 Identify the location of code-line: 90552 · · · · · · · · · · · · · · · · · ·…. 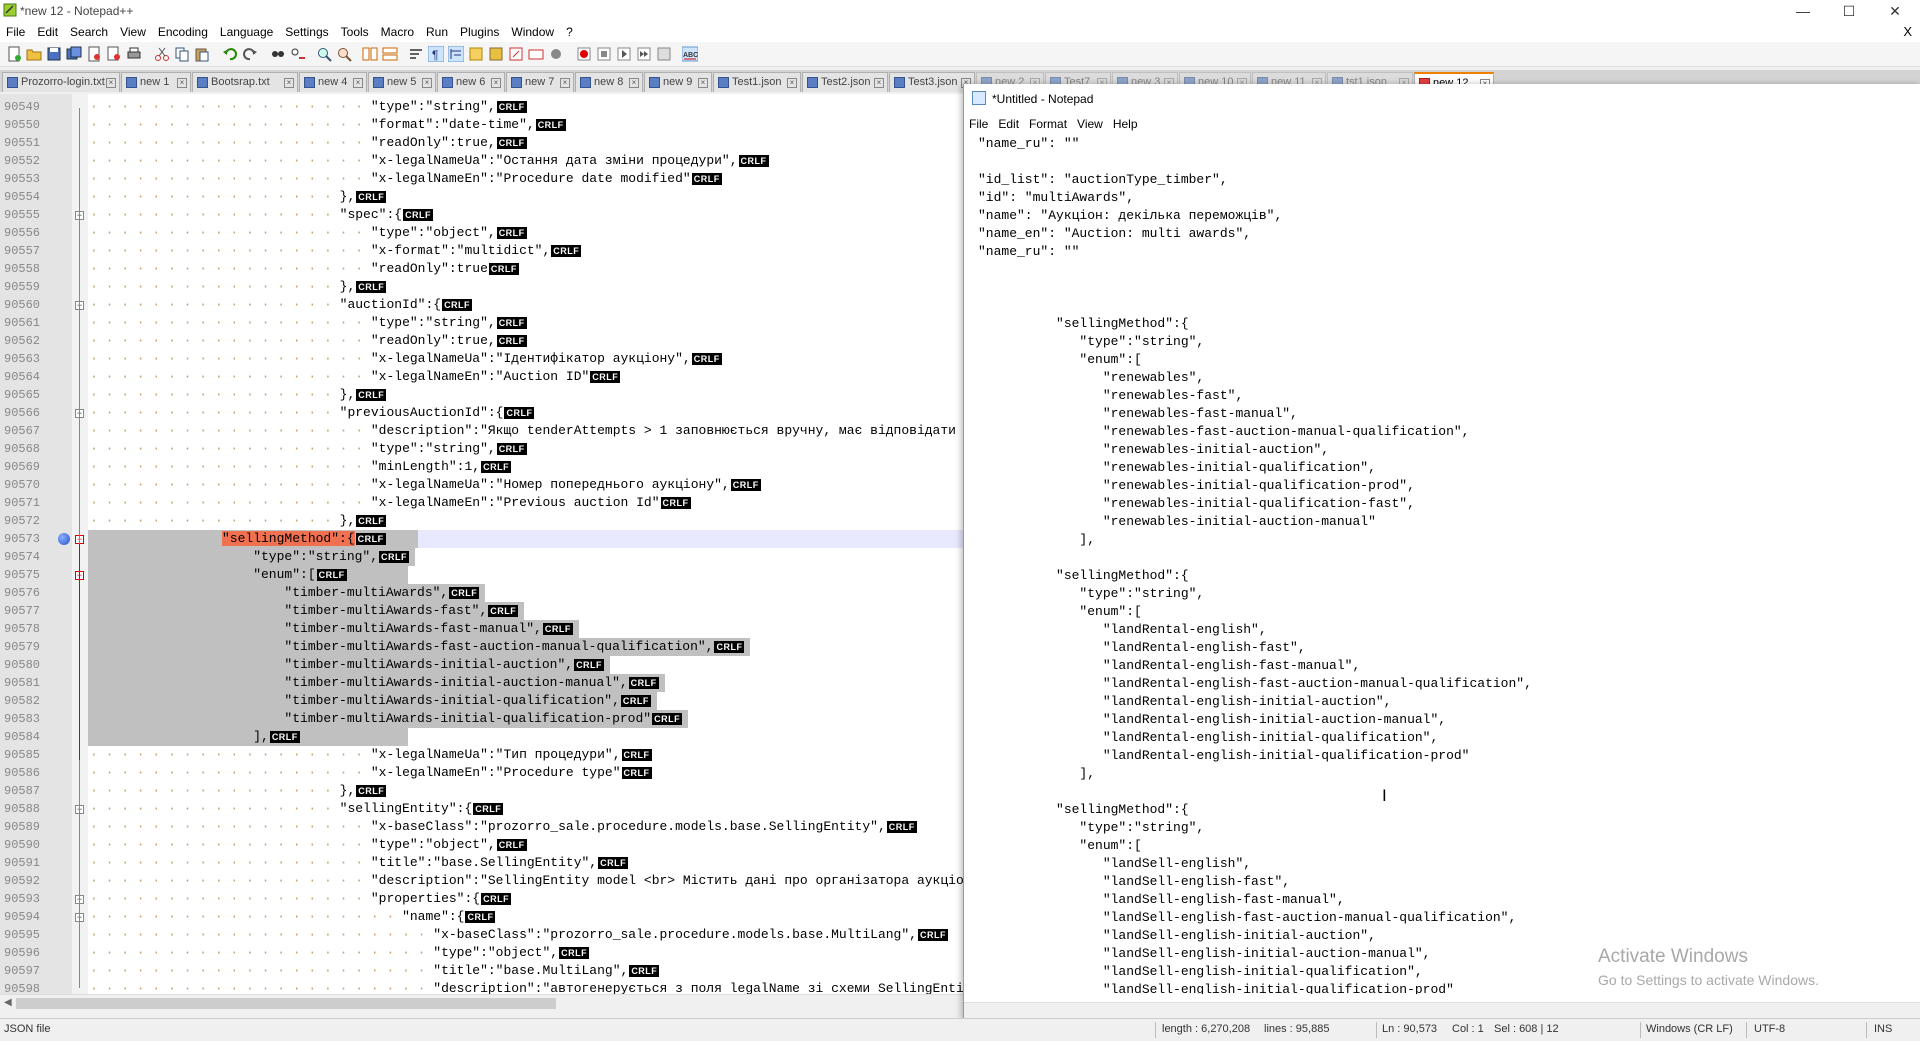
(481, 161).